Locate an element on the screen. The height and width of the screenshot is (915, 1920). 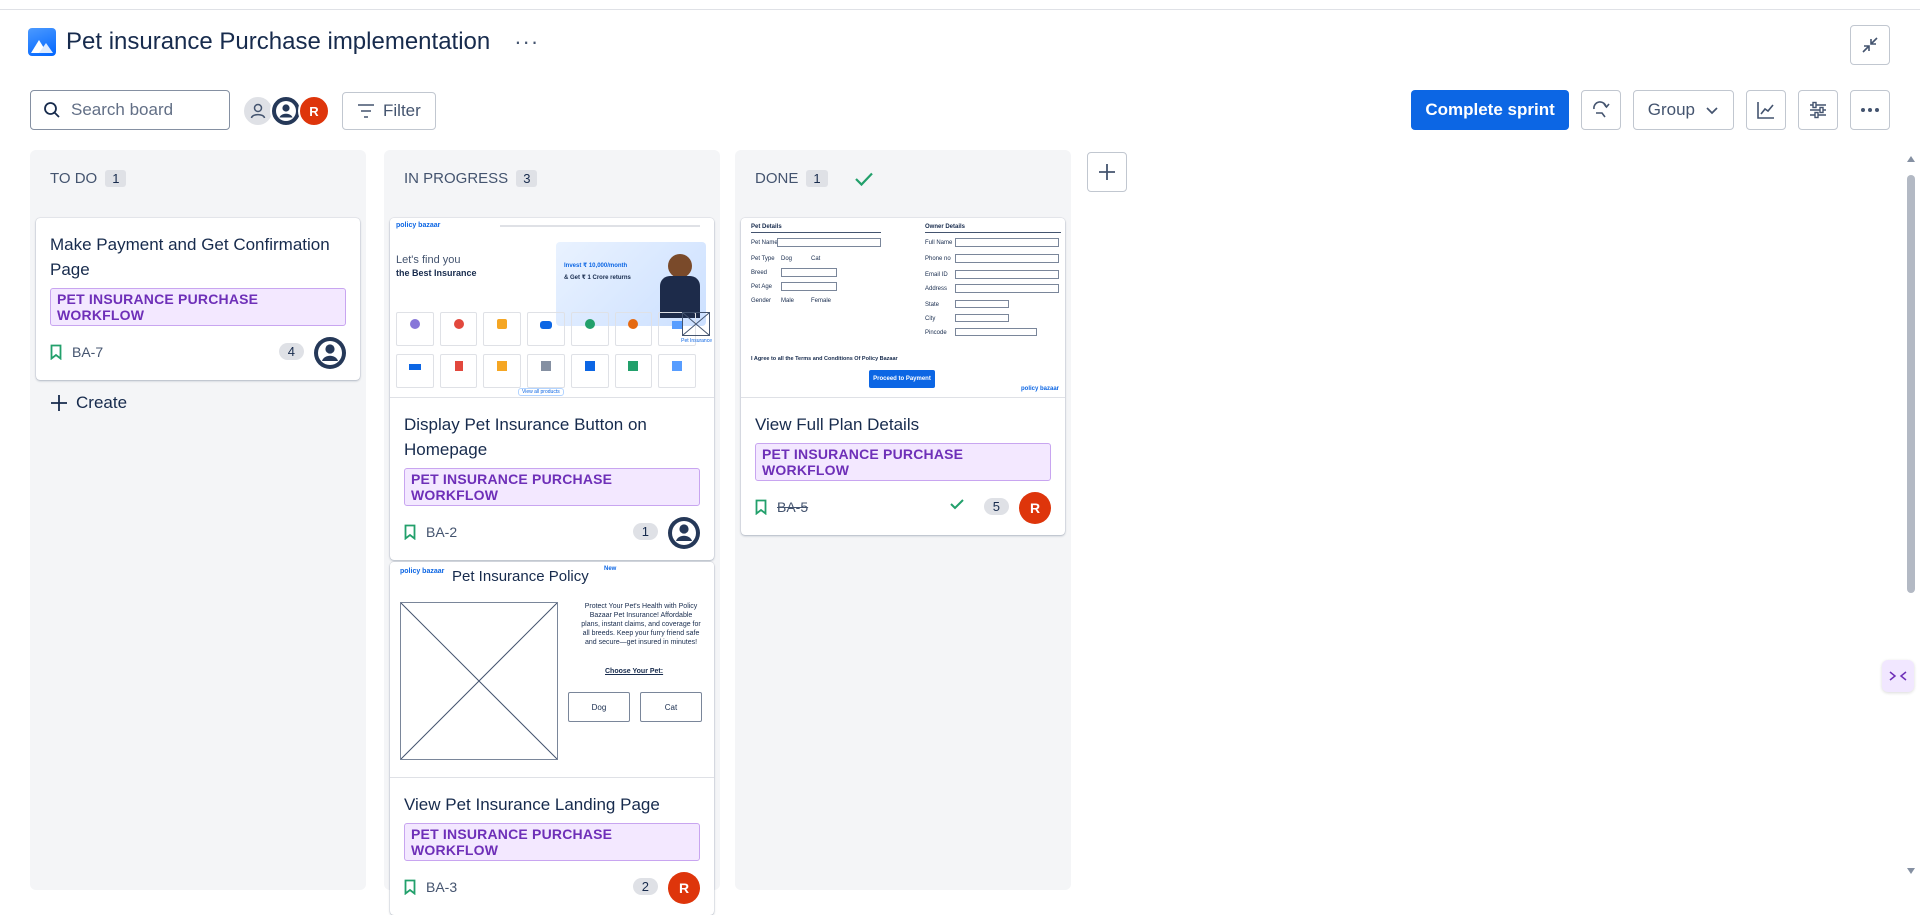
thumb-field-label: Pet Age is located at coordinates (762, 287).